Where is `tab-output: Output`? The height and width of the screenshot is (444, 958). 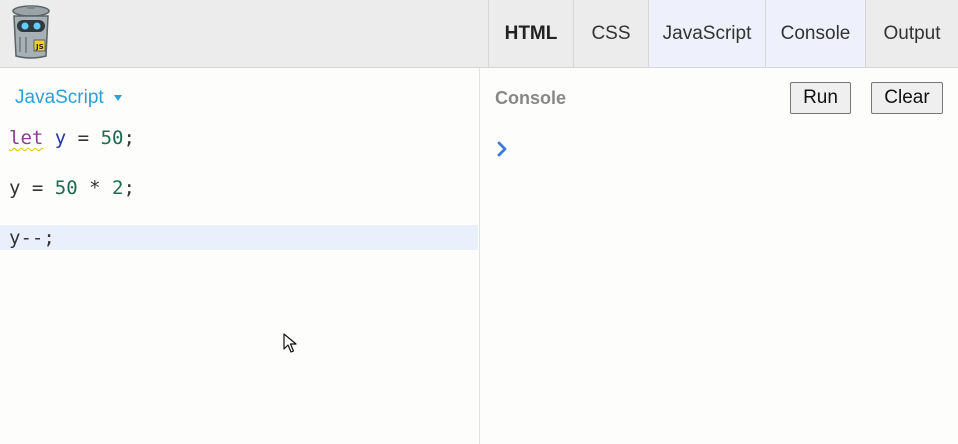
tab-output: Output is located at coordinates (911, 33).